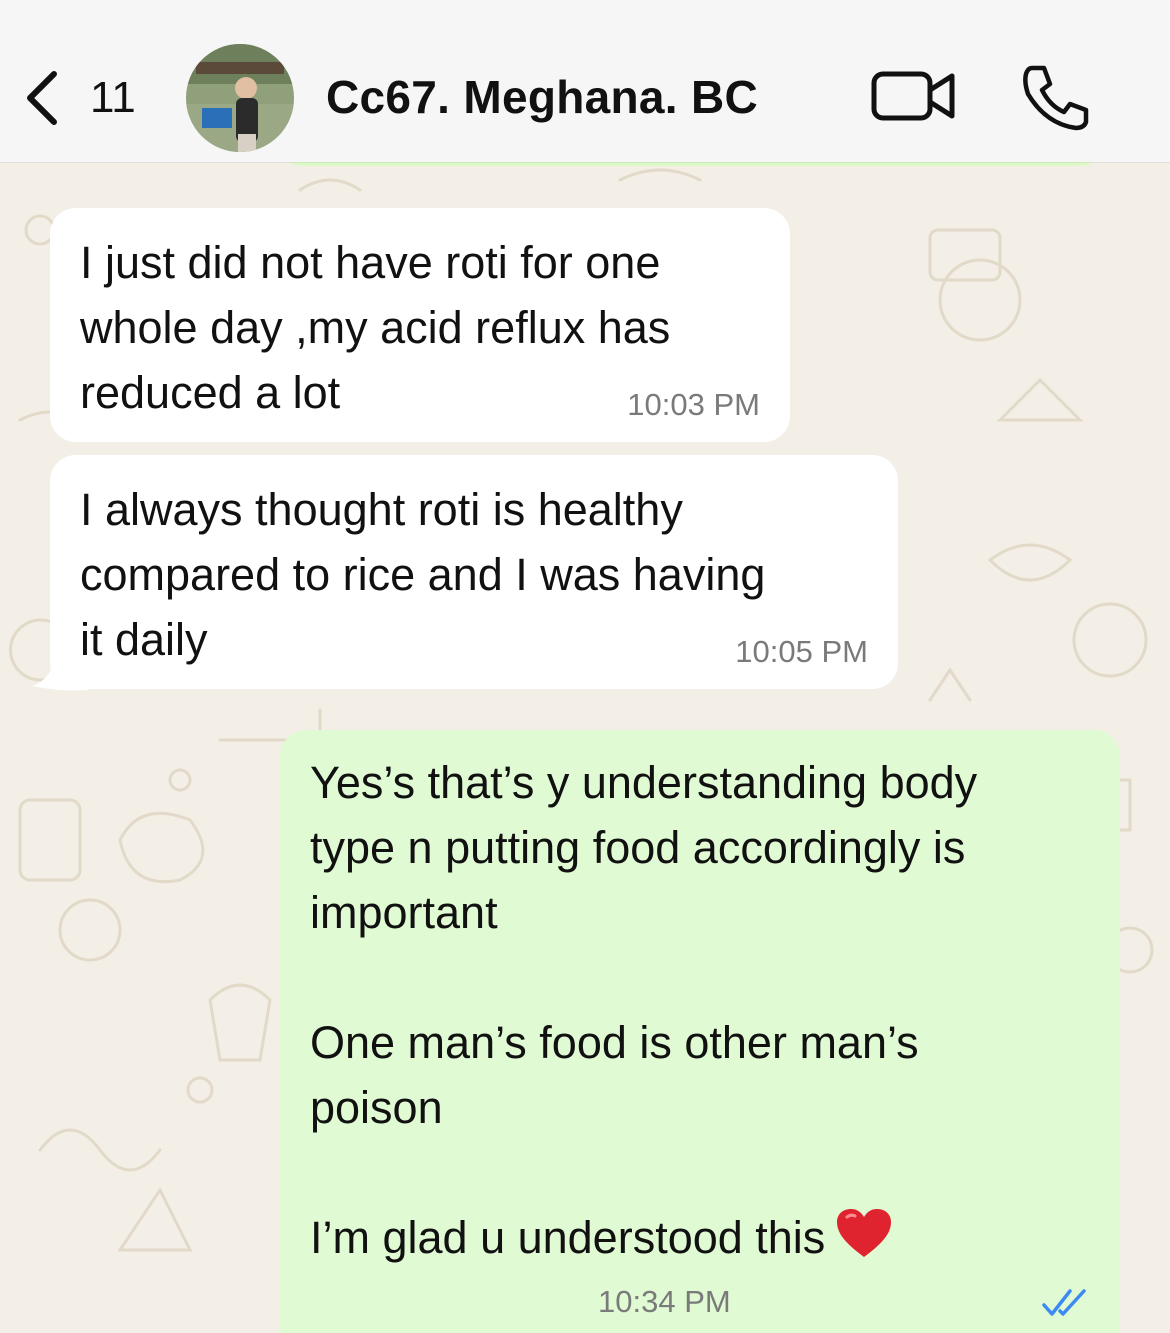 The width and height of the screenshot is (1170, 1333). I want to click on contact-avatar, so click(240, 98).